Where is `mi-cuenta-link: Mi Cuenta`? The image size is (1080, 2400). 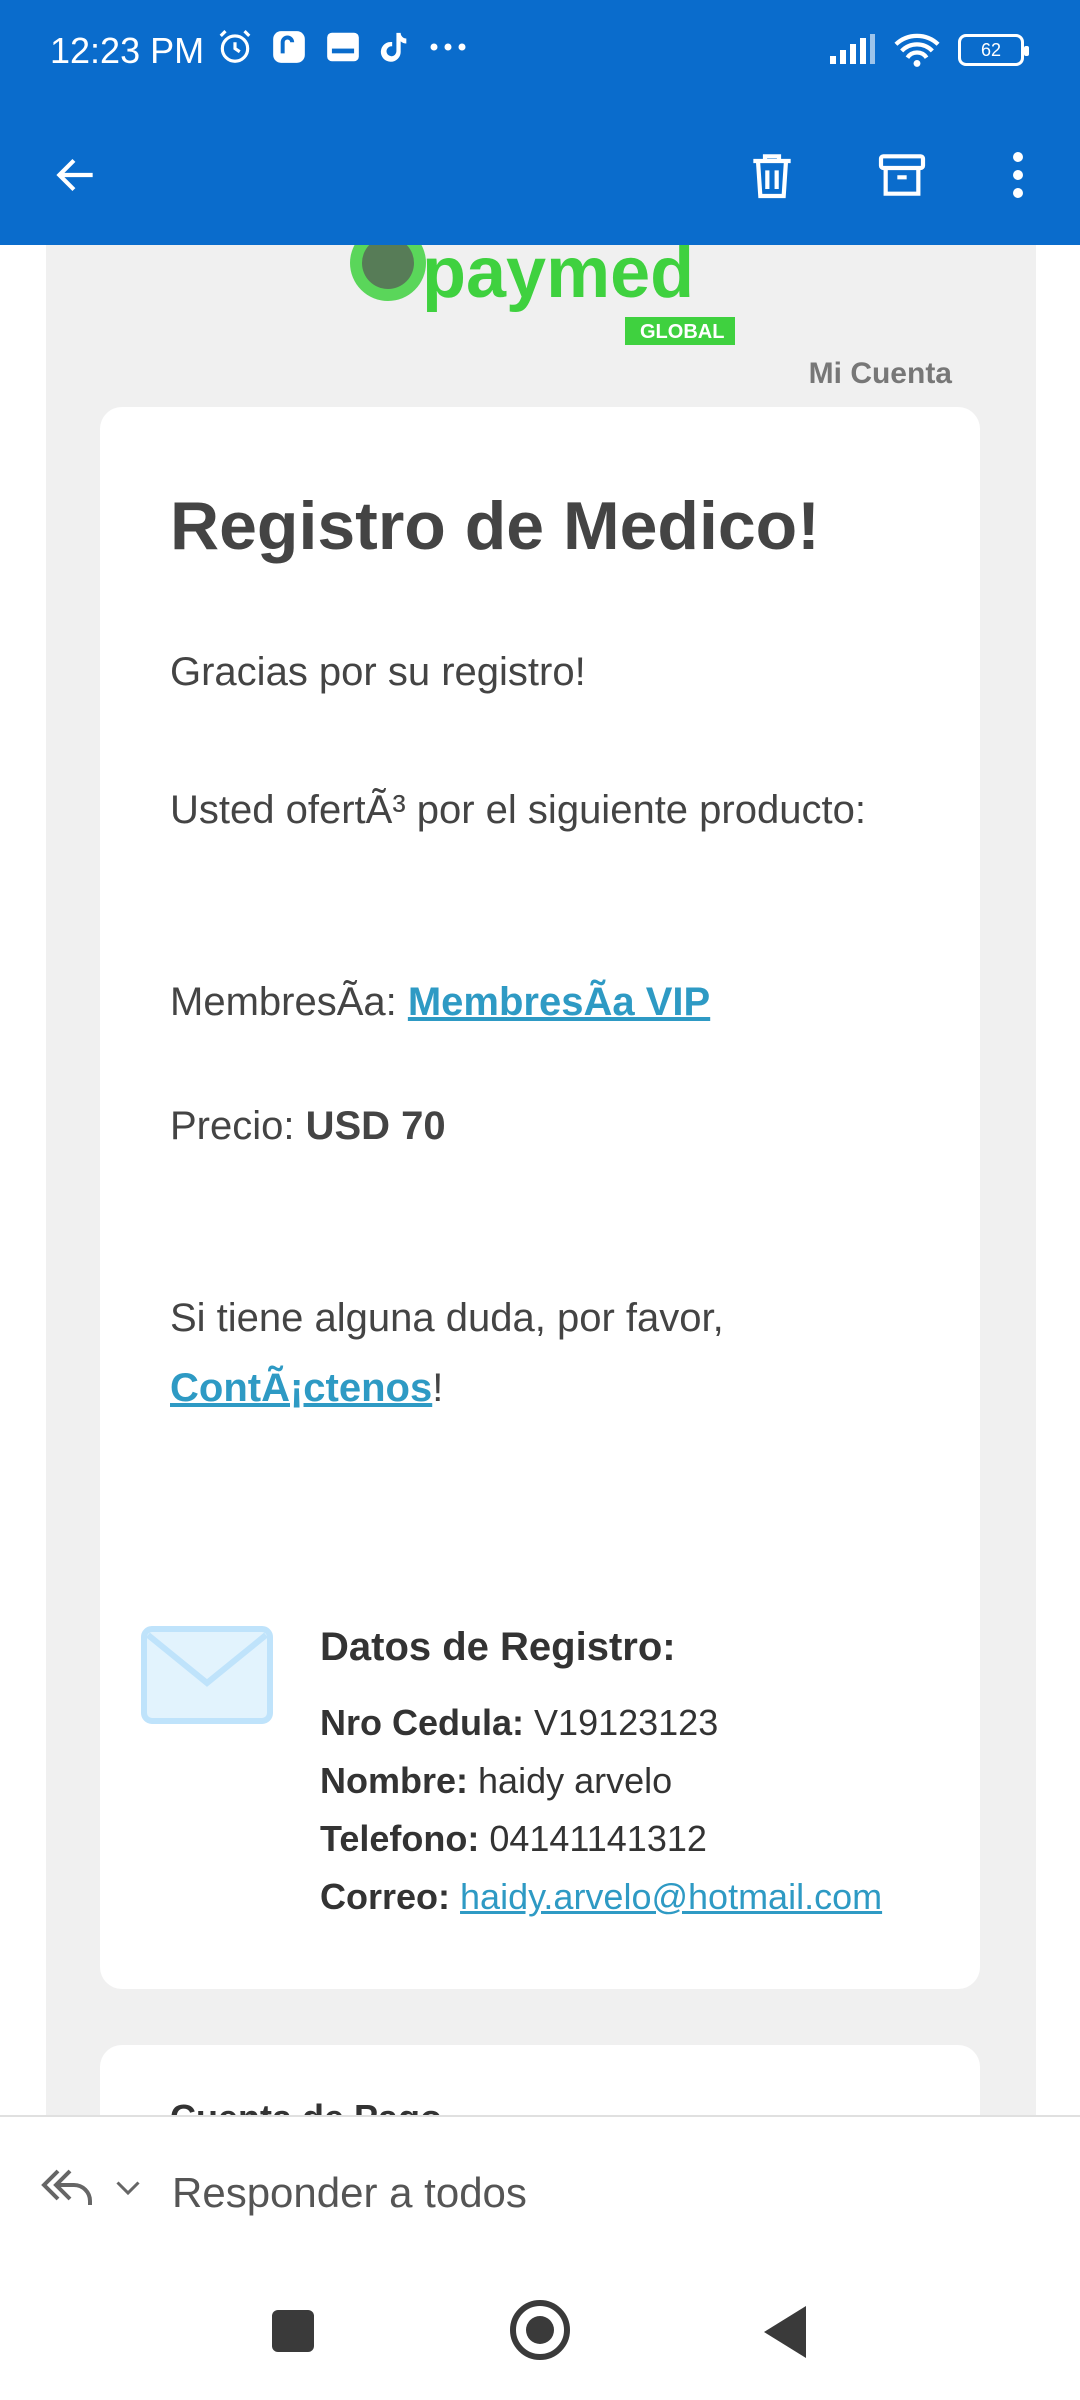
mi-cuenta-link: Mi Cuenta is located at coordinates (880, 374).